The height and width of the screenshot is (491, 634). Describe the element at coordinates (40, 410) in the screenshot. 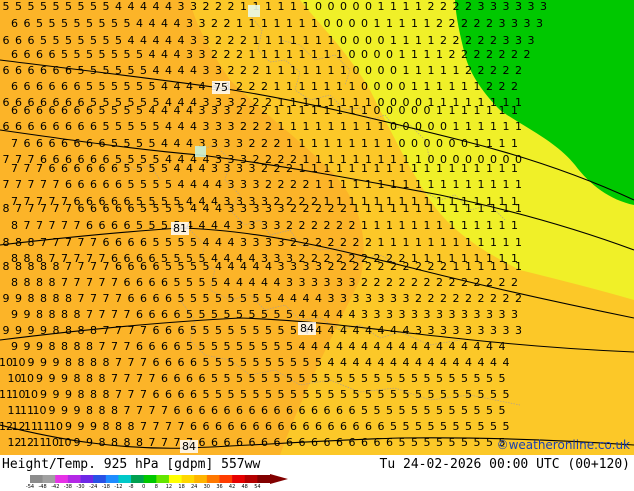

I see `temp-value: 10` at that location.